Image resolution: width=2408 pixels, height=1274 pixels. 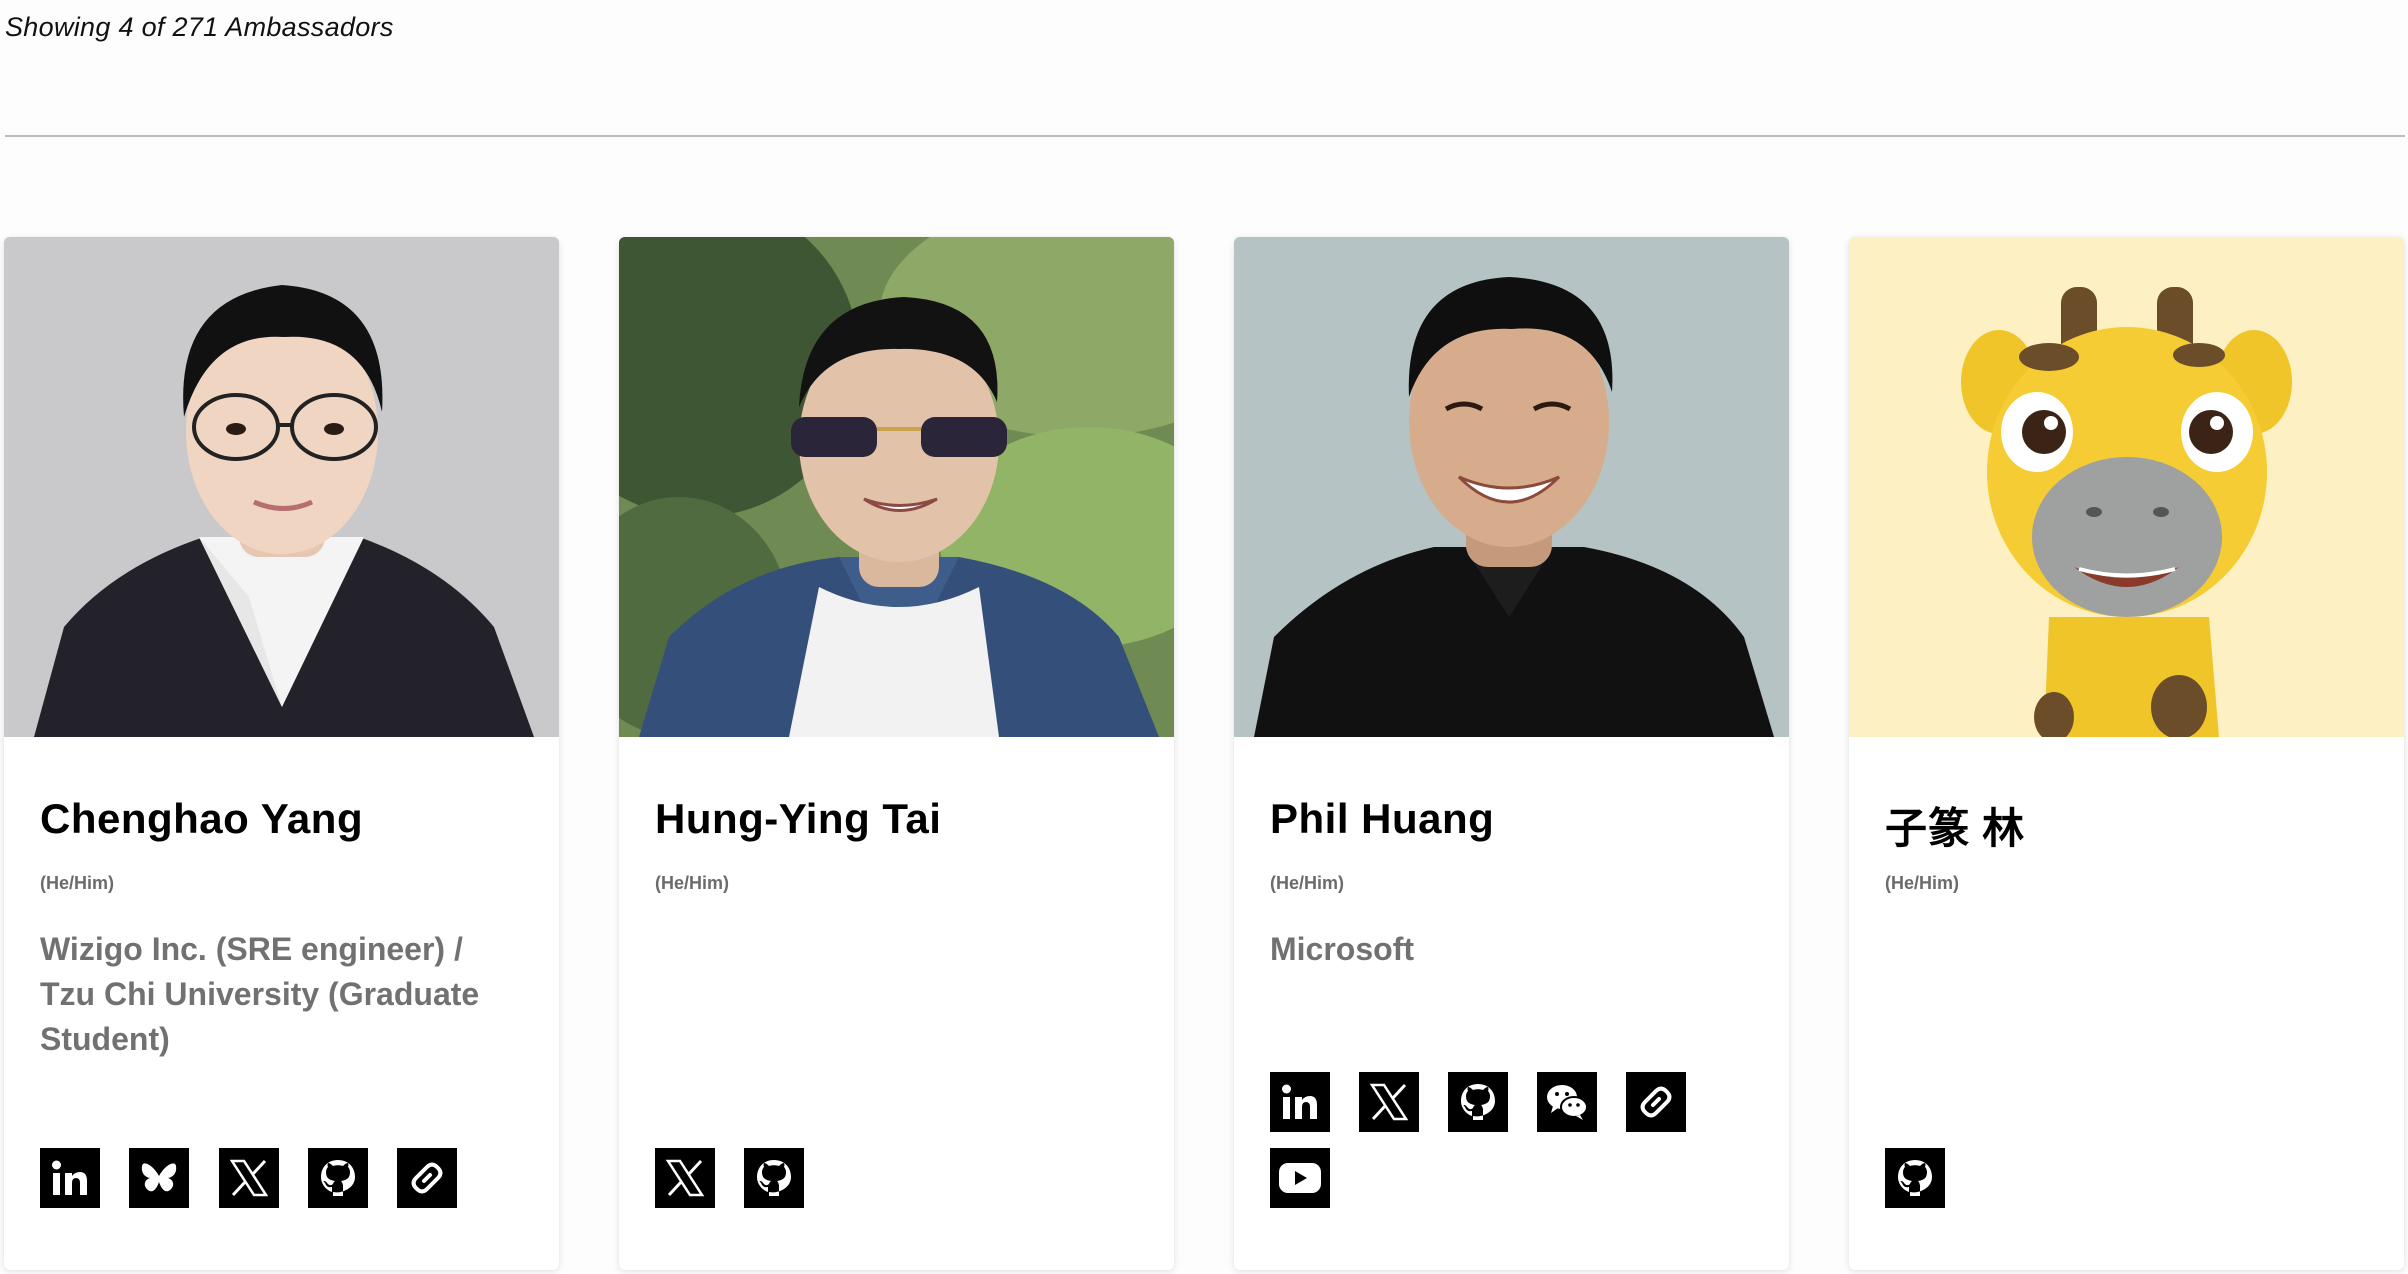 I want to click on results-count: Showing 4 of 271 Ambassadors, so click(x=199, y=27).